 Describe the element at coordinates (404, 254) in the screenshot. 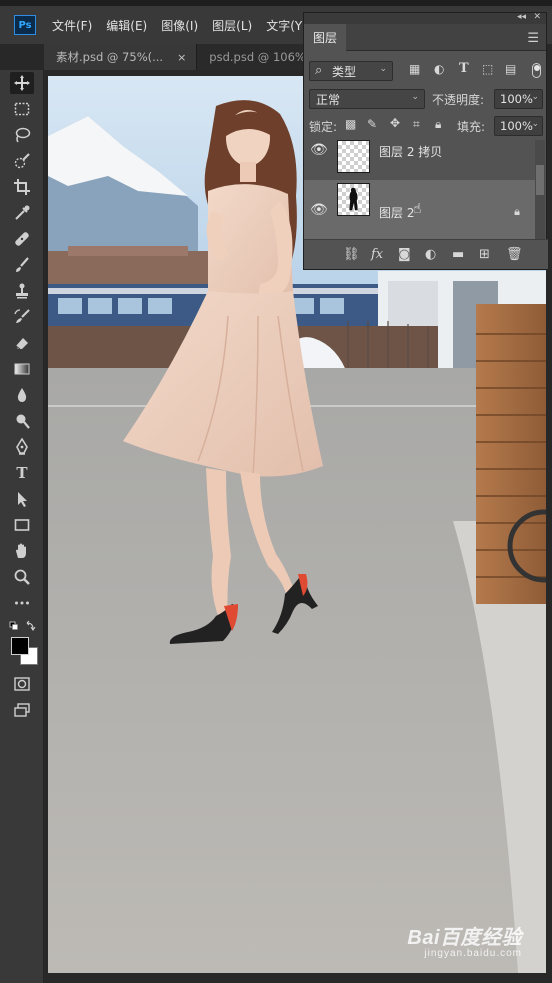

I see `add-mask-icon: ◙` at that location.